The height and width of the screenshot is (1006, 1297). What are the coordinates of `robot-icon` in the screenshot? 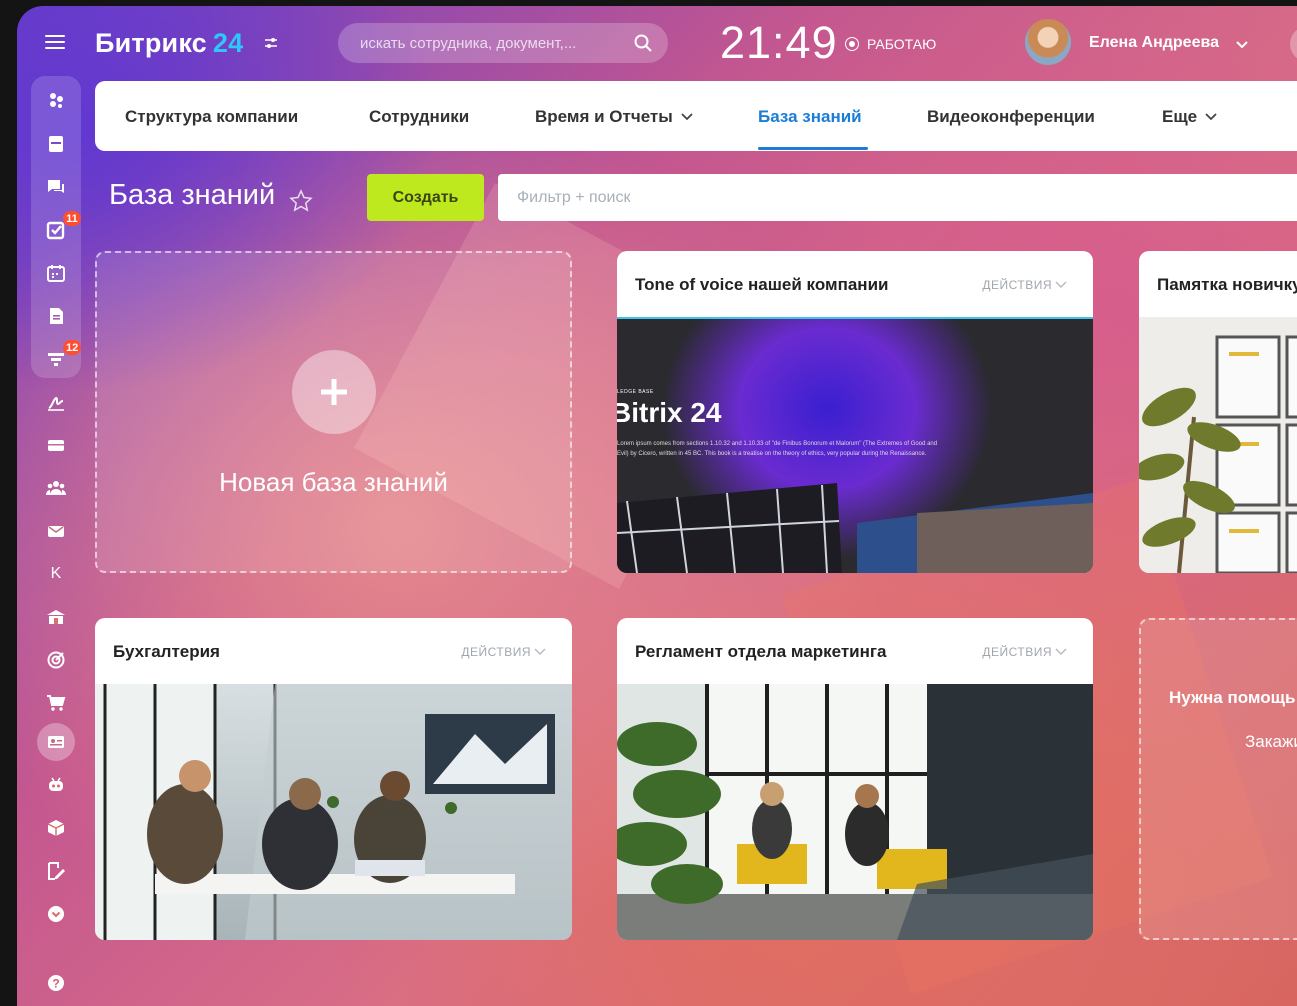 It's located at (56, 784).